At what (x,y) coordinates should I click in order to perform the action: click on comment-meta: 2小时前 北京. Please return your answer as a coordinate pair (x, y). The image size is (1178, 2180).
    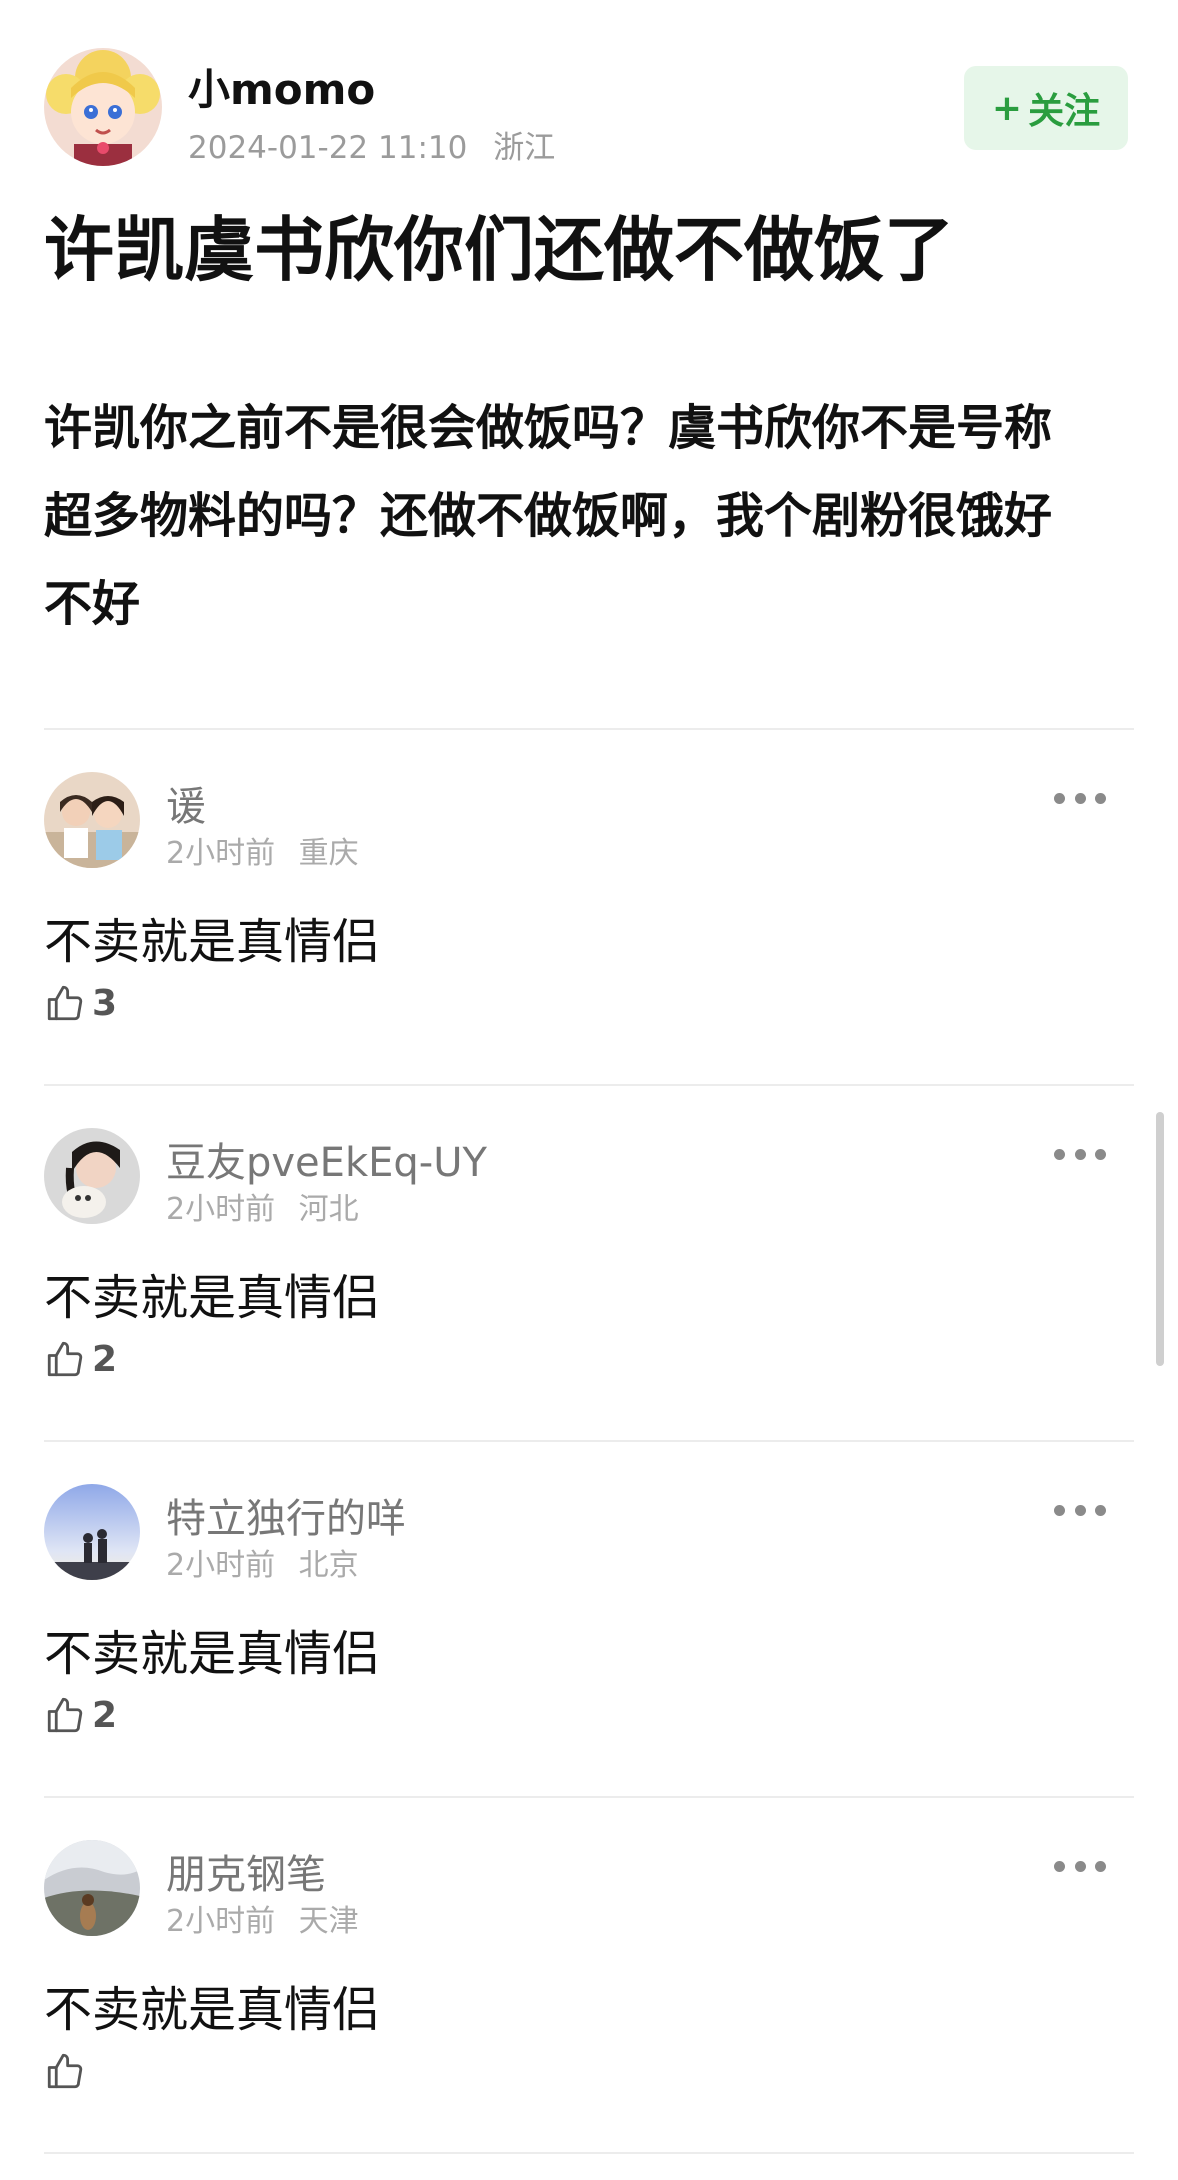
    Looking at the image, I should click on (262, 1562).